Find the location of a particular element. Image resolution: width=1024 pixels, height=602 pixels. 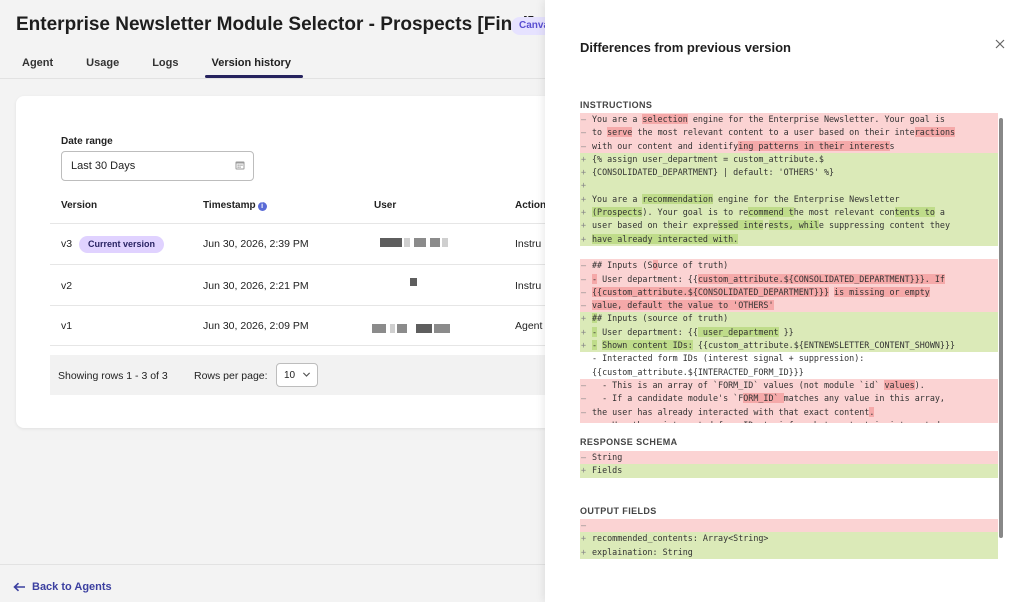

tab-logs: Logs is located at coordinates (165, 67).